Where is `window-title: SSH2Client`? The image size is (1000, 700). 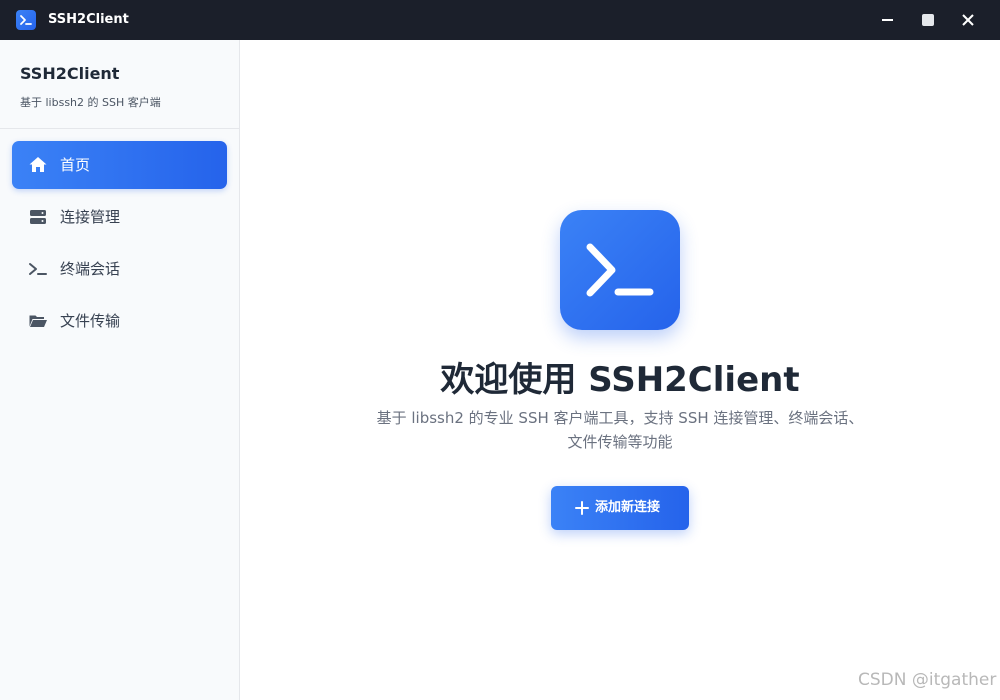 window-title: SSH2Client is located at coordinates (88, 19).